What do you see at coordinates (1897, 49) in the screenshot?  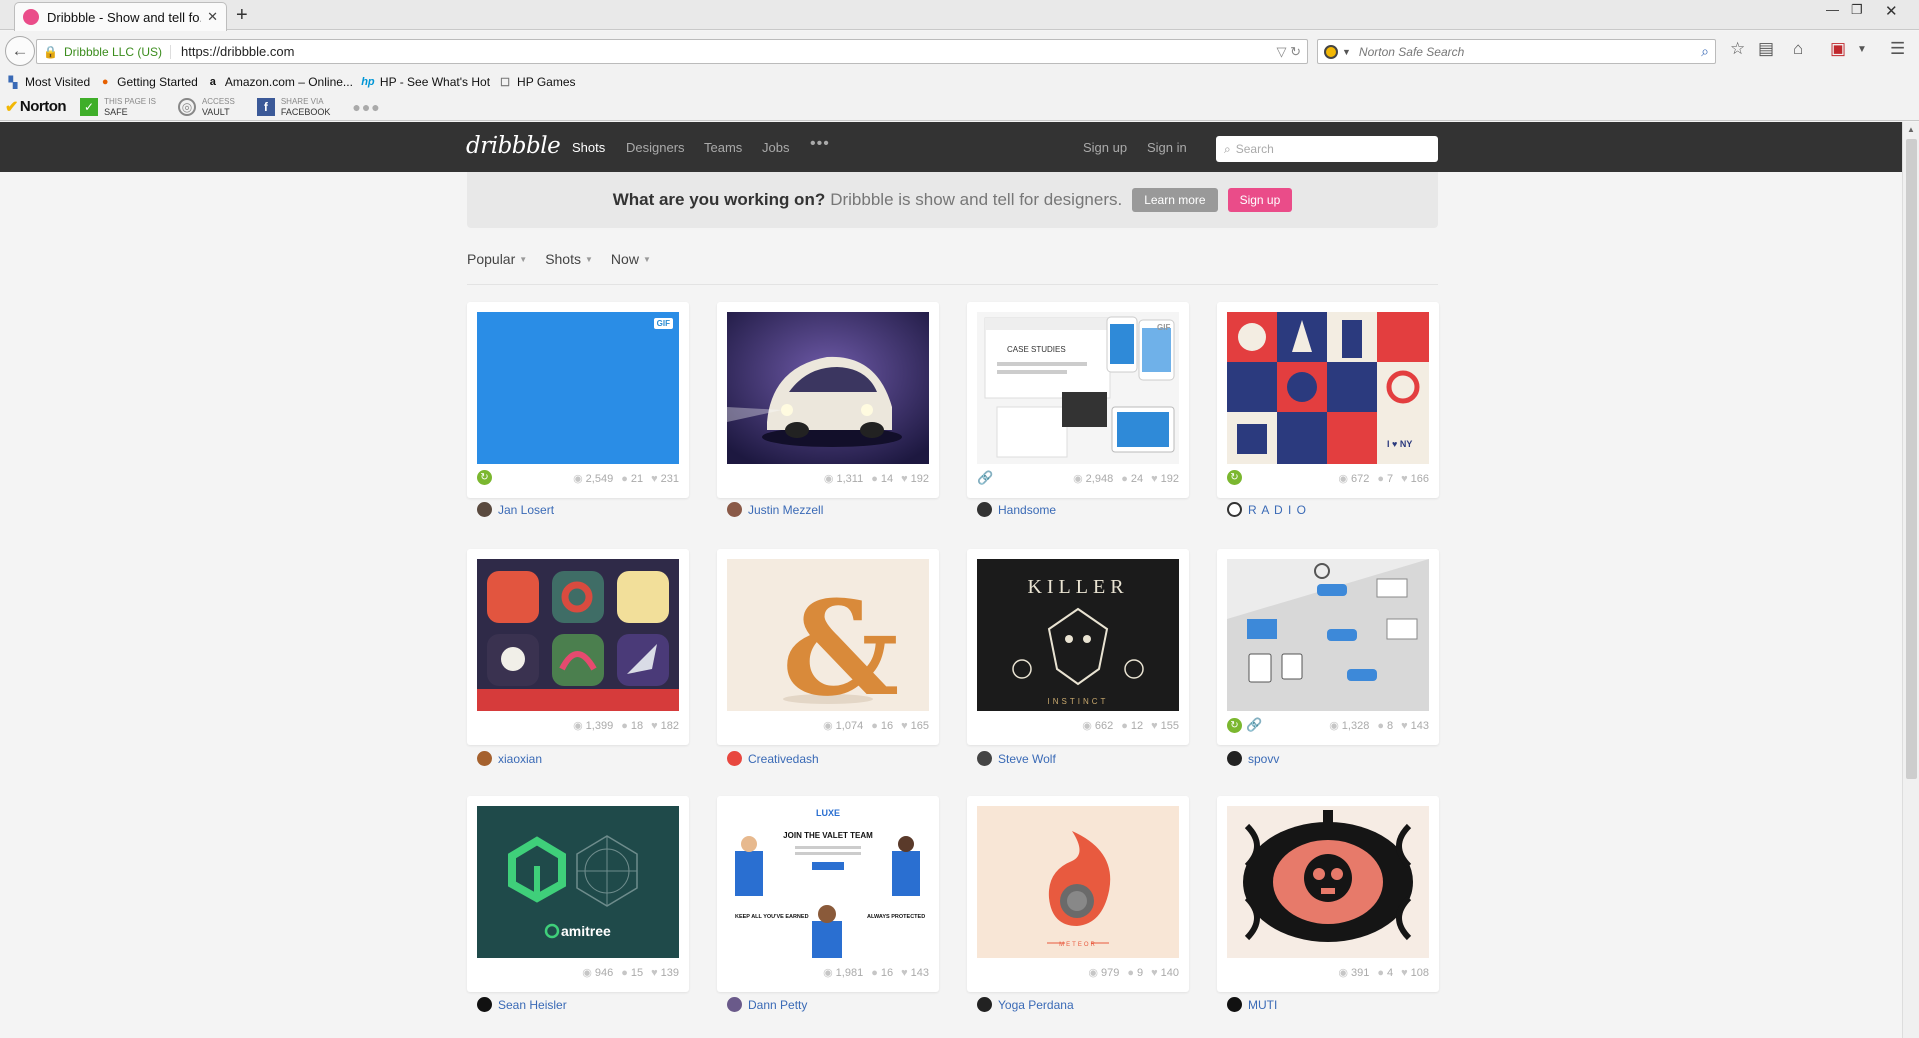 I see `menu-icon: ☰` at bounding box center [1897, 49].